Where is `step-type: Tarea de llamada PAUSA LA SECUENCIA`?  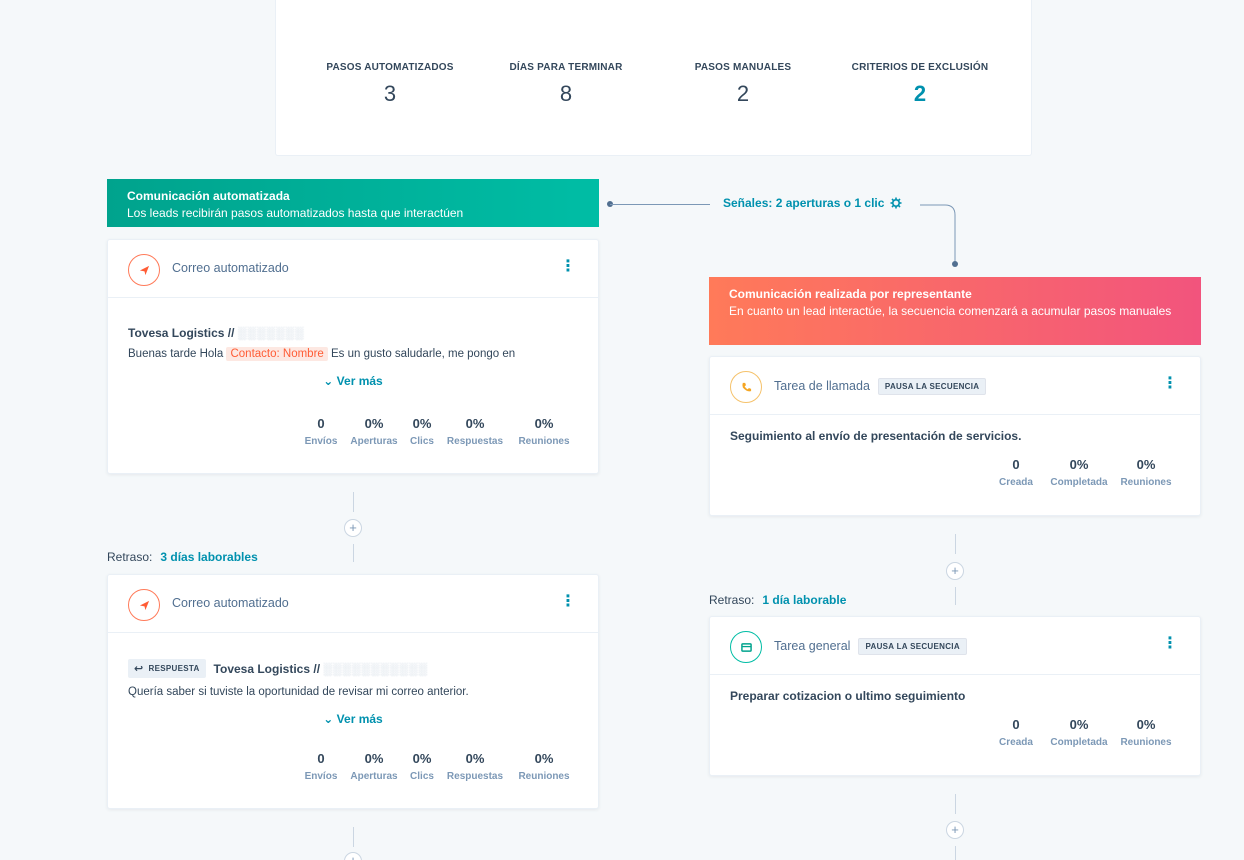 step-type: Tarea de llamada PAUSA LA SECUENCIA is located at coordinates (880, 386).